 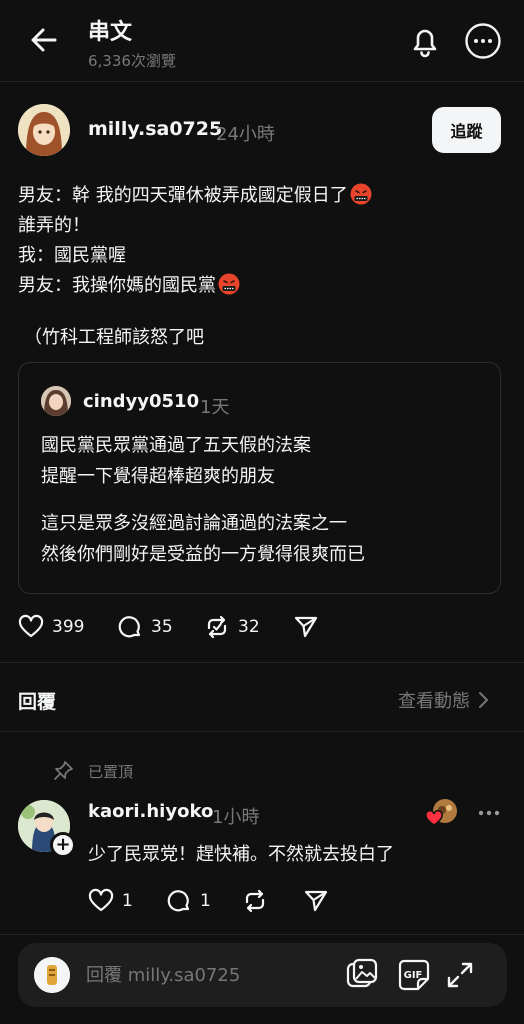 I want to click on post-author: milly.sa0725, so click(x=155, y=129).